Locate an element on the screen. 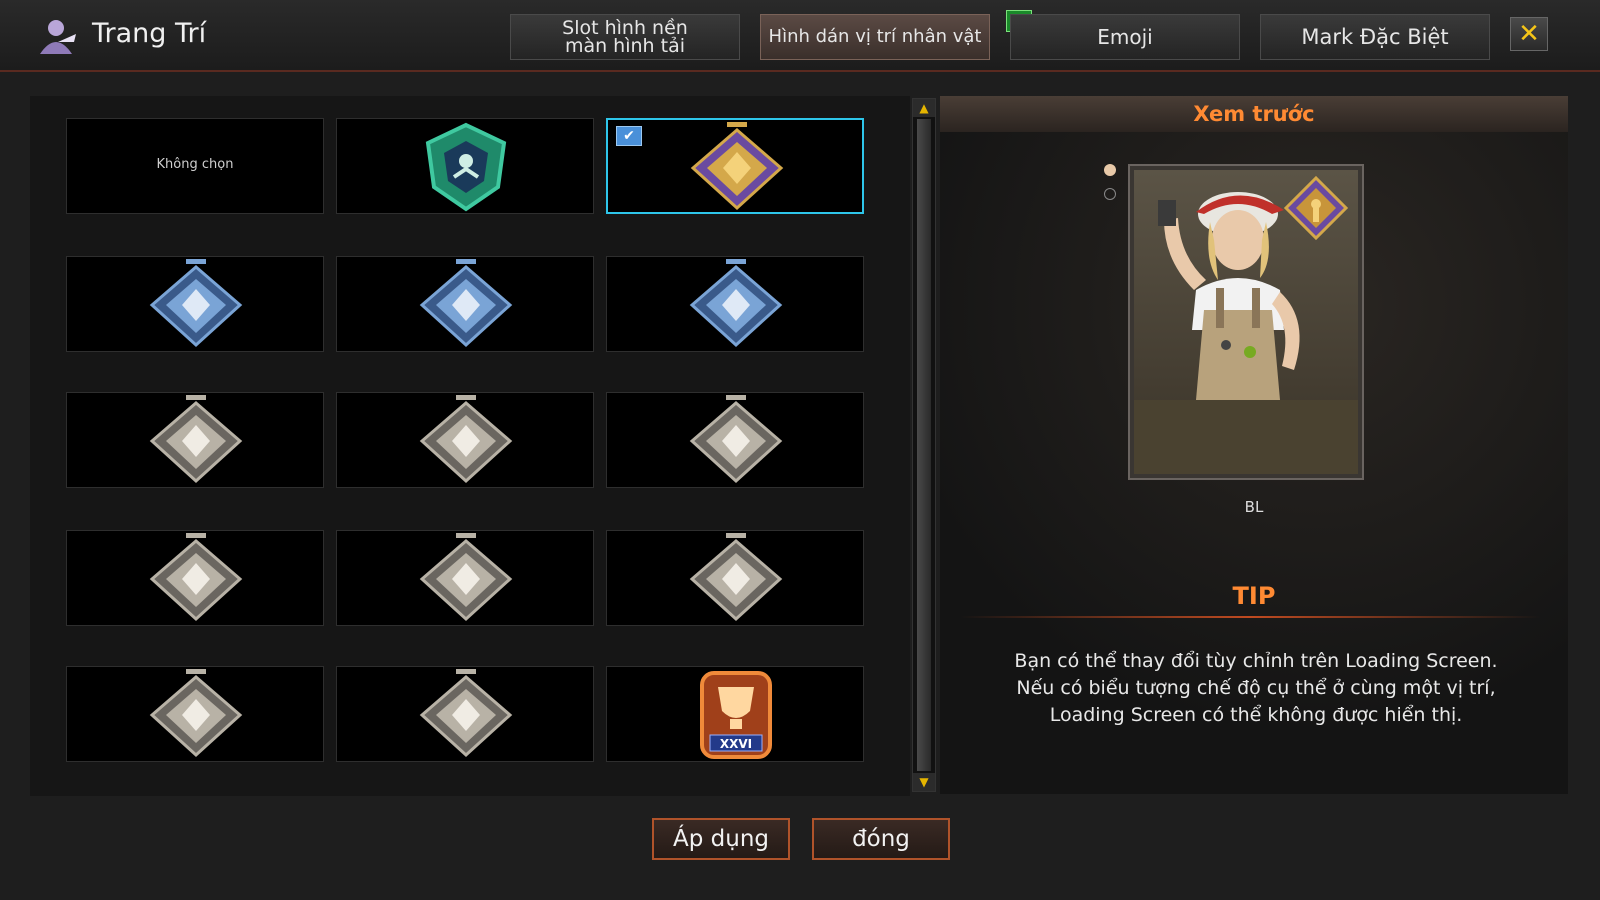  sticker-slot: XXVI is located at coordinates (735, 714).